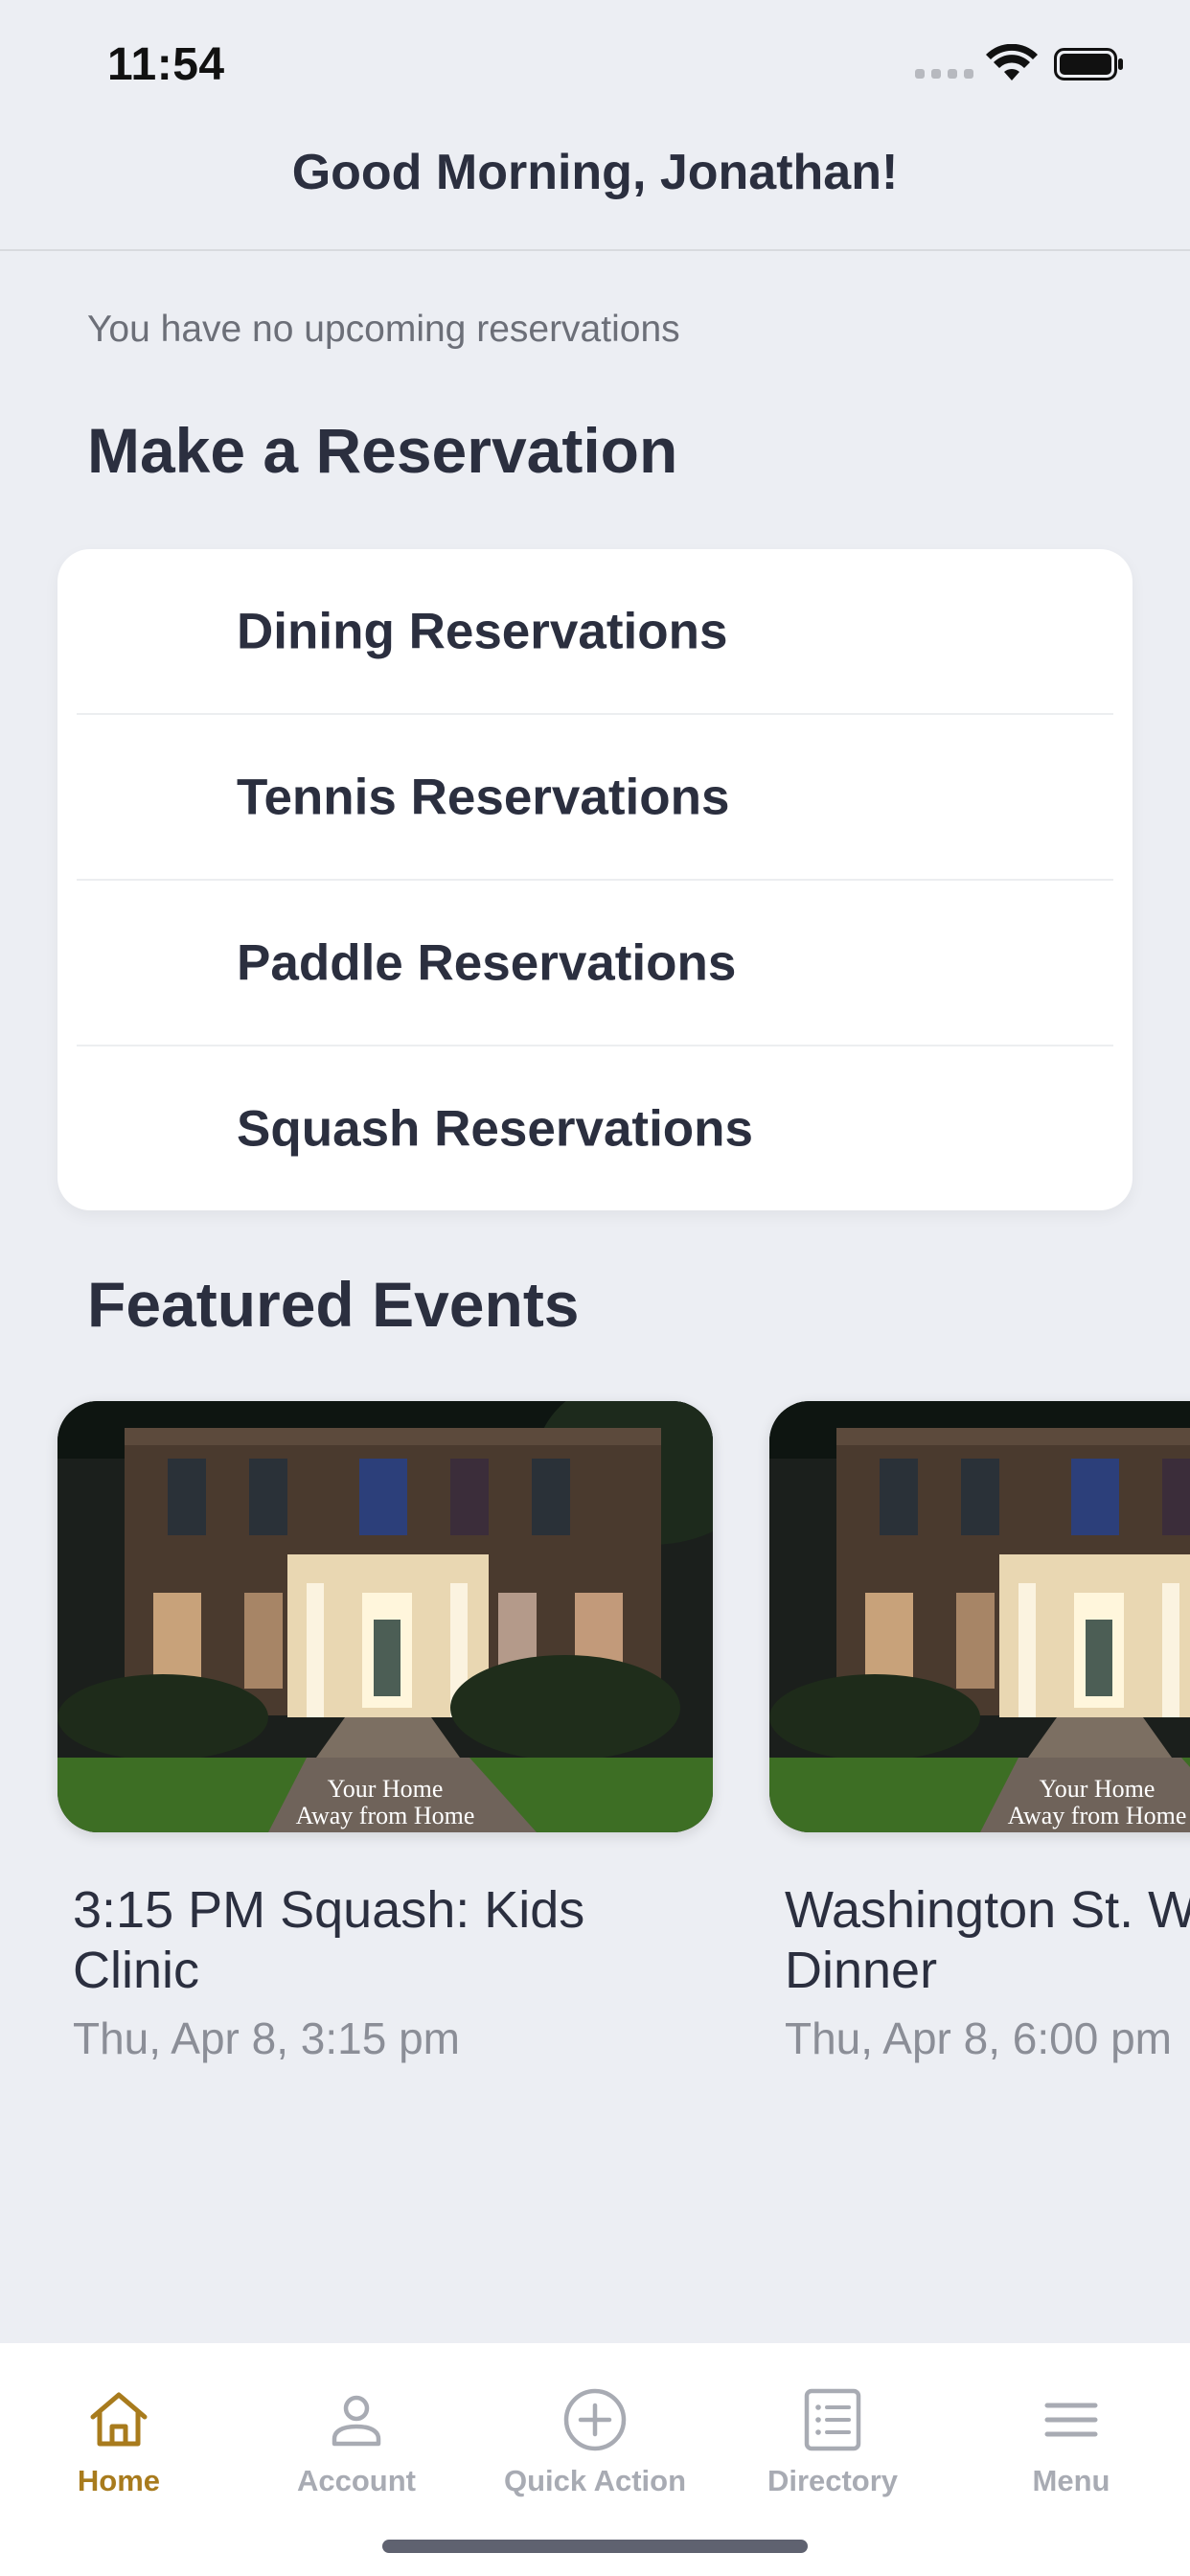  What do you see at coordinates (119, 2480) in the screenshot?
I see `tab-label: Home` at bounding box center [119, 2480].